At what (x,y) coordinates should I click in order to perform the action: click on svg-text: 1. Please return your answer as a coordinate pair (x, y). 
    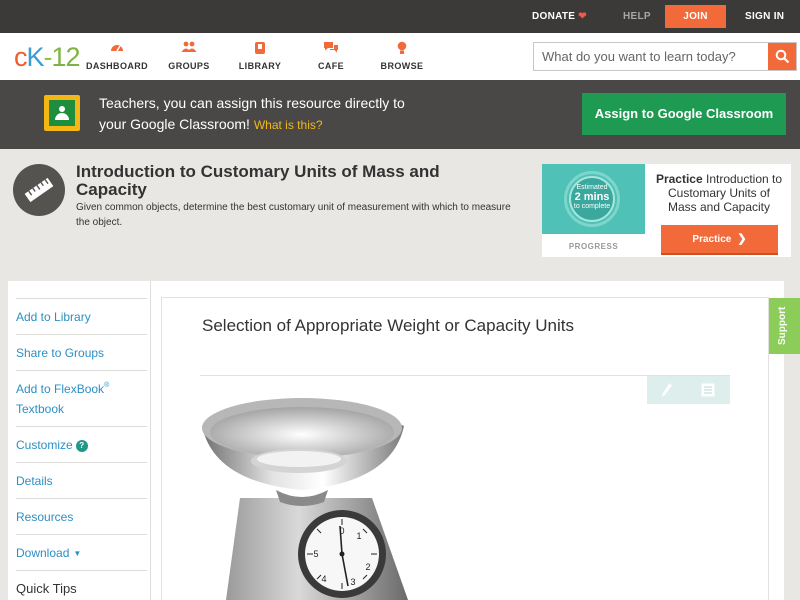
    Looking at the image, I should click on (358, 536).